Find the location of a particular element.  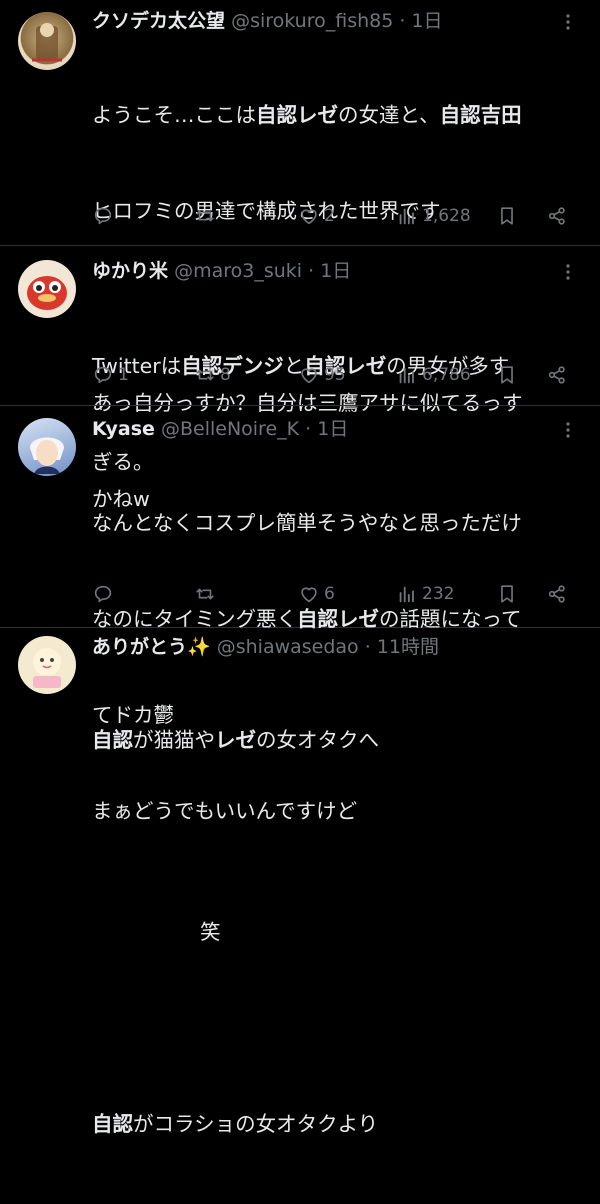

timestamp: 11時間 is located at coordinates (408, 647).